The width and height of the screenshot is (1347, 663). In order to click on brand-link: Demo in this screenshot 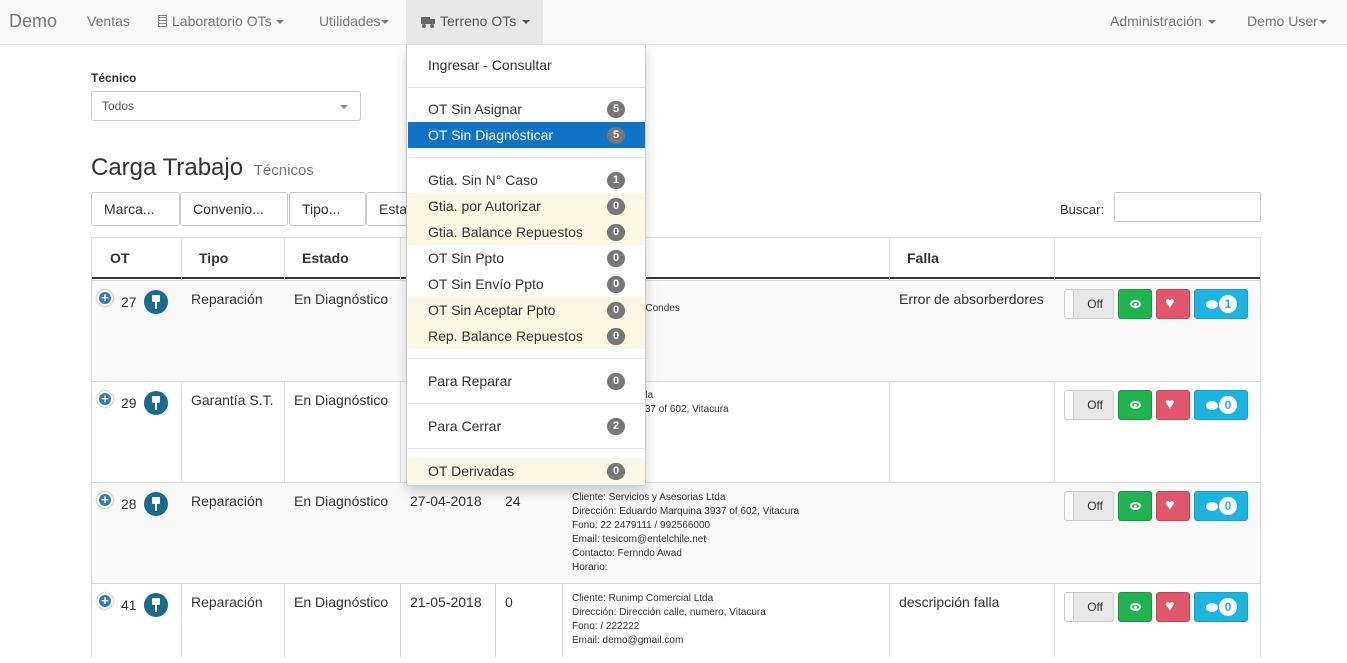, I will do `click(33, 22)`.